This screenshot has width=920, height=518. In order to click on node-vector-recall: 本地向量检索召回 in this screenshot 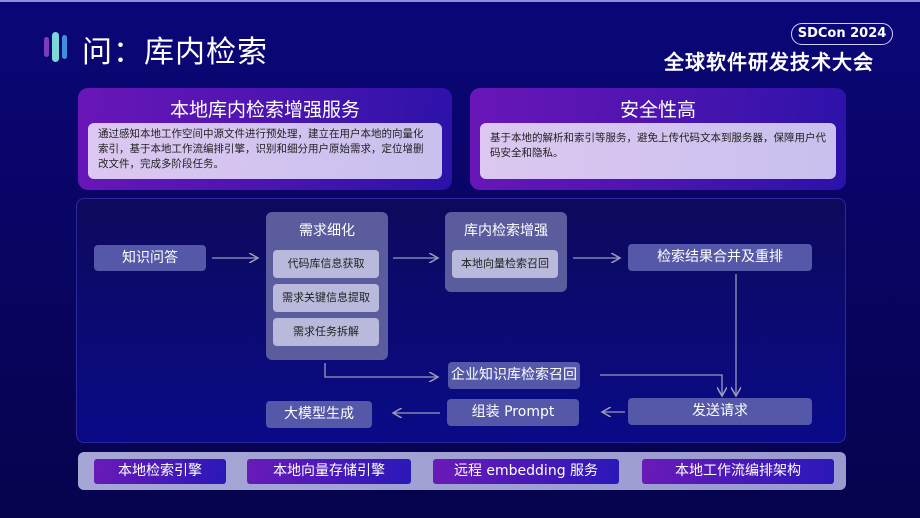, I will do `click(505, 264)`.